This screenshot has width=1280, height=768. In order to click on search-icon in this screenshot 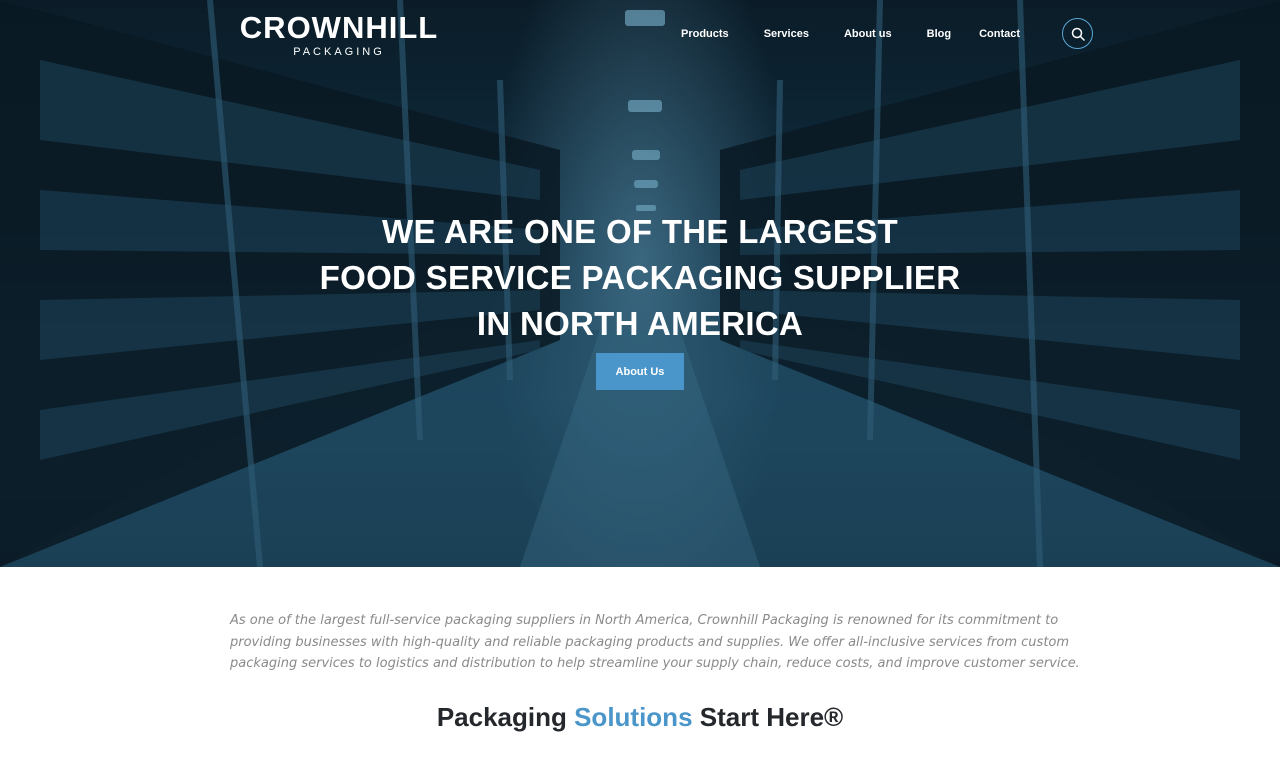, I will do `click(1078, 34)`.